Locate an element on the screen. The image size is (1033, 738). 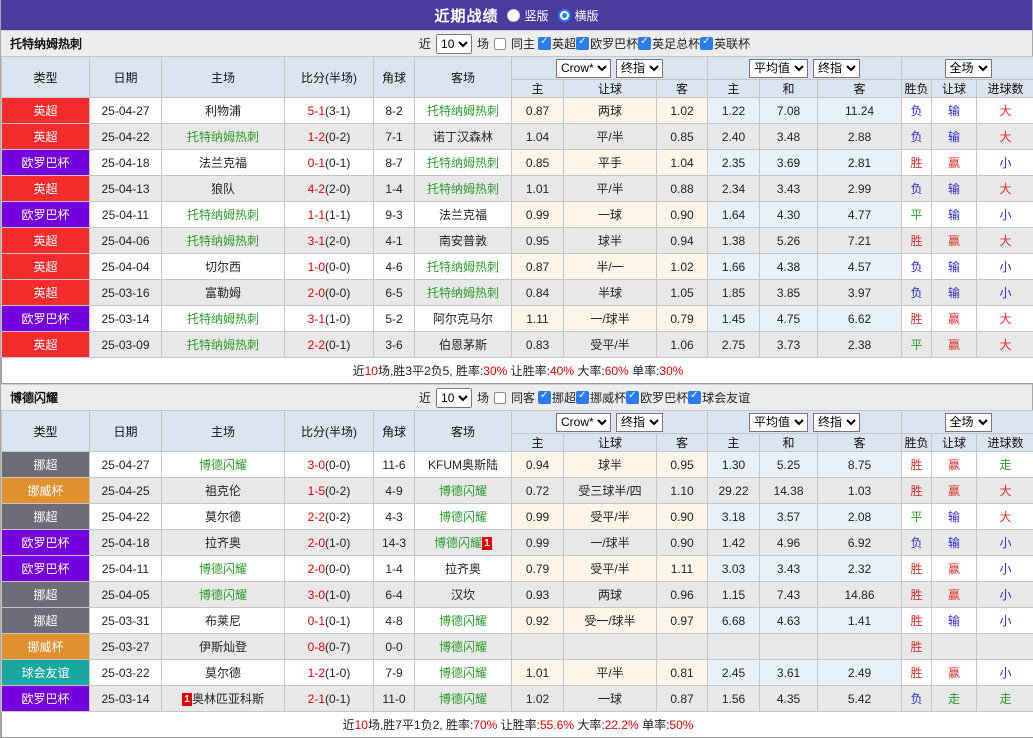
league-label: 欧罗巴杯 is located at coordinates (664, 397).